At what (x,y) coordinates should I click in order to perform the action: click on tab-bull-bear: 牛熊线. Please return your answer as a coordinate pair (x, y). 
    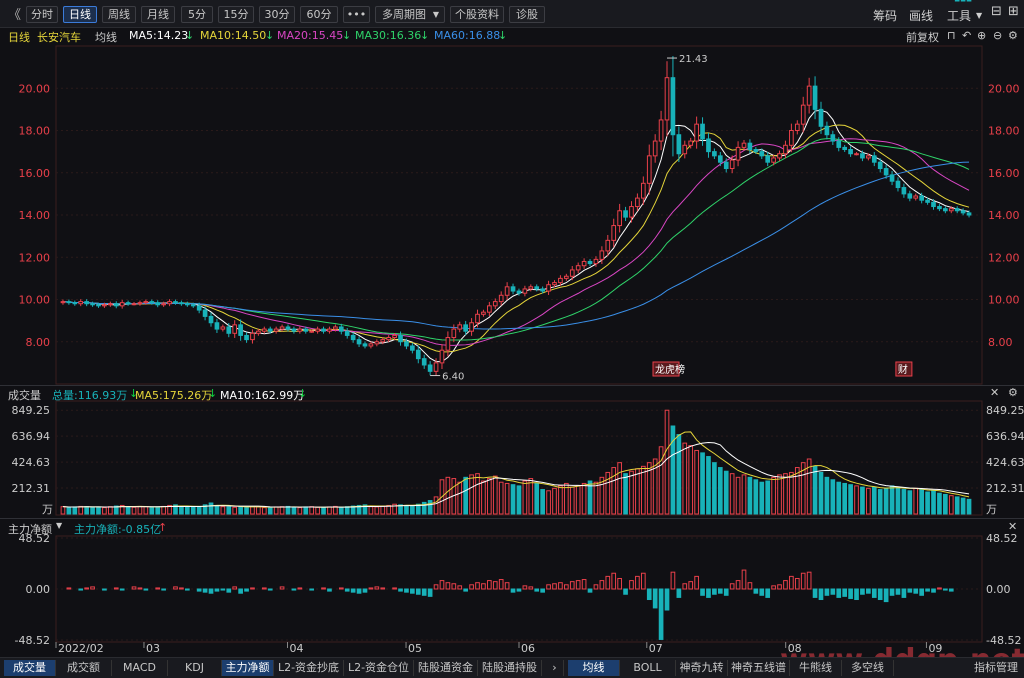
    Looking at the image, I should click on (816, 668).